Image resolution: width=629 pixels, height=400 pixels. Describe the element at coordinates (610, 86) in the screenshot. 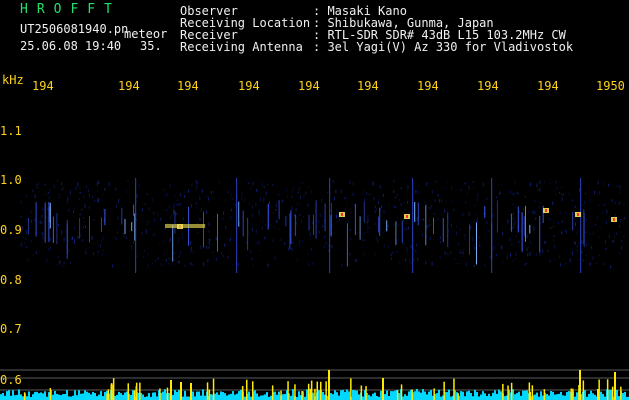

I see `time-tick-10: 1950` at that location.